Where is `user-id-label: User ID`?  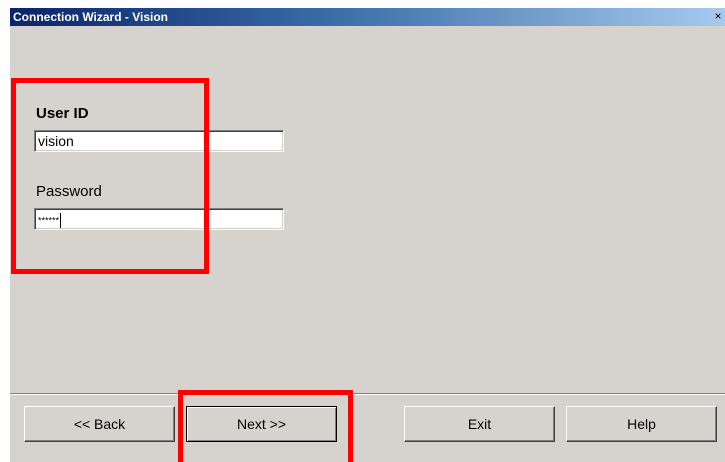 user-id-label: User ID is located at coordinates (62, 113).